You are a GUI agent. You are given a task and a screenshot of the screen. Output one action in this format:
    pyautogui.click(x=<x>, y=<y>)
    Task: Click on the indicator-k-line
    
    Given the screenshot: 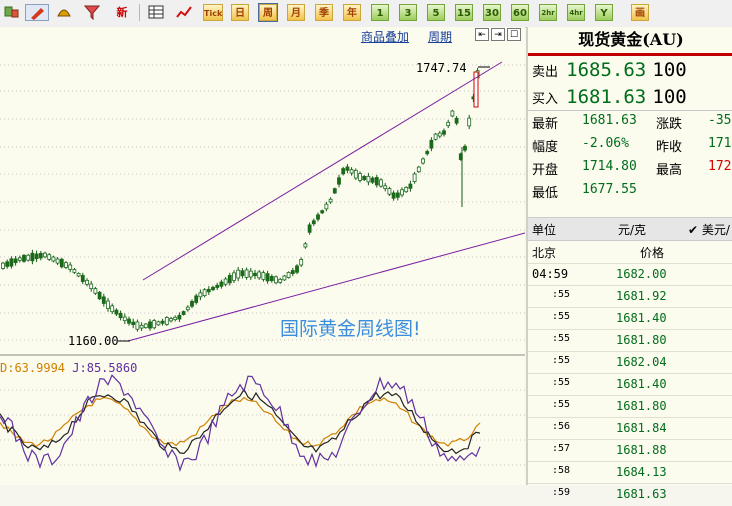 What is the action you would take?
    pyautogui.click(x=240, y=421)
    